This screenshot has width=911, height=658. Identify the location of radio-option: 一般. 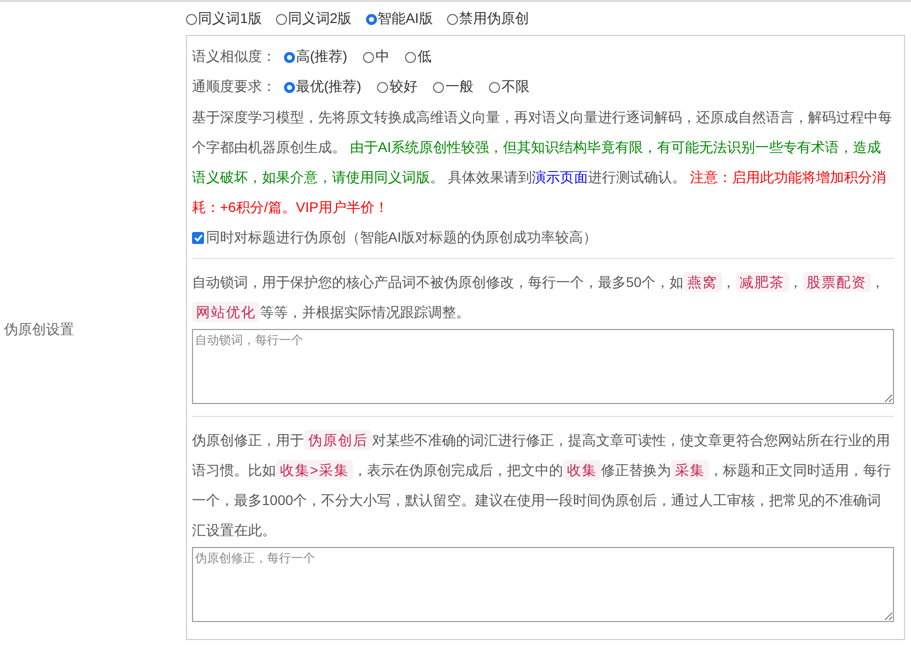
(453, 87).